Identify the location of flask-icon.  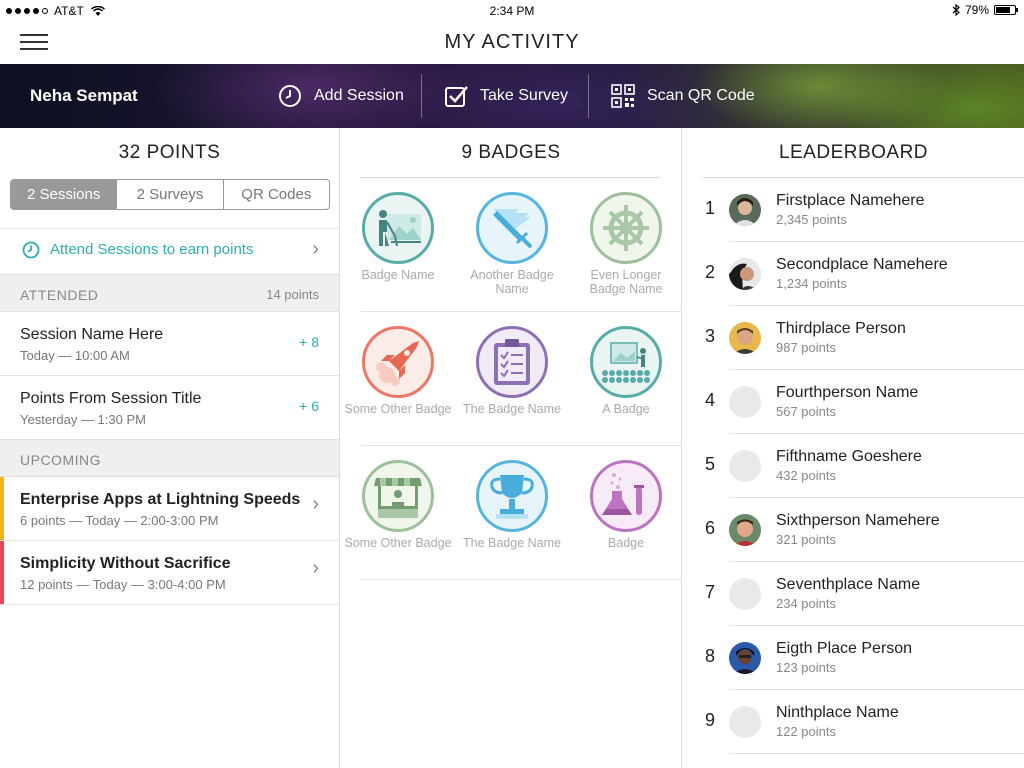
(623, 494).